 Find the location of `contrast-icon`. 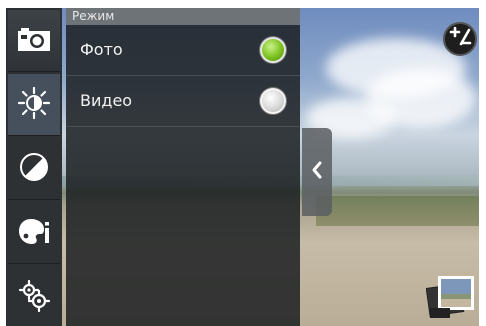

contrast-icon is located at coordinates (34, 169).